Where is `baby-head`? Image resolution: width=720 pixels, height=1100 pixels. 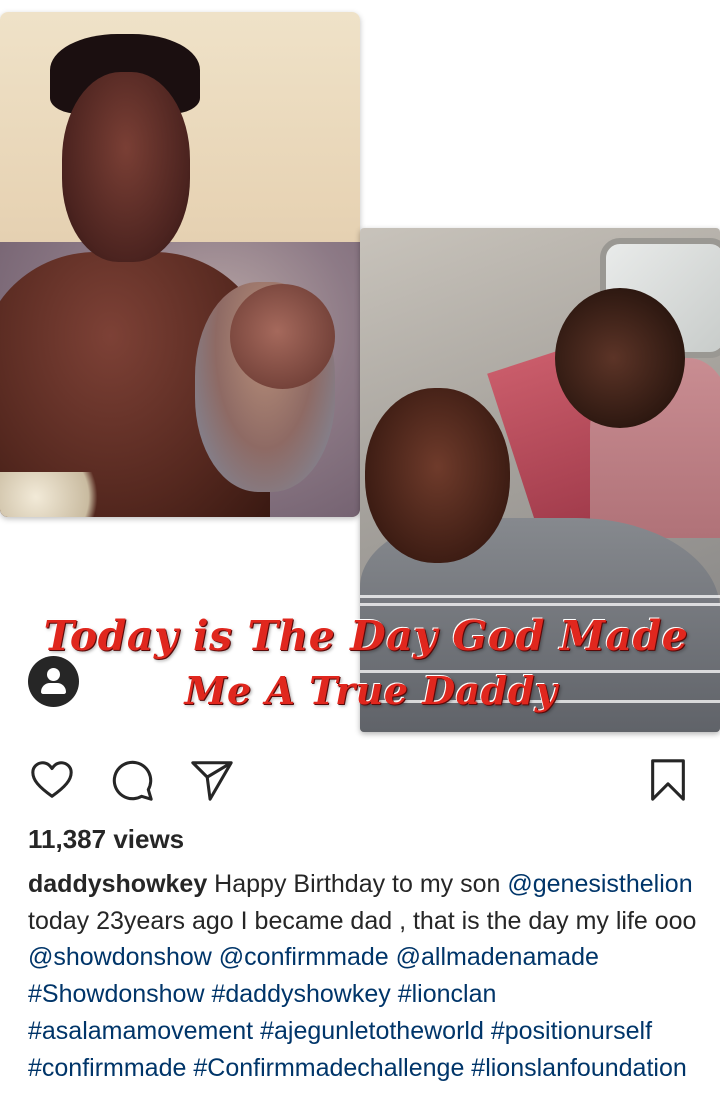
baby-head is located at coordinates (282, 336).